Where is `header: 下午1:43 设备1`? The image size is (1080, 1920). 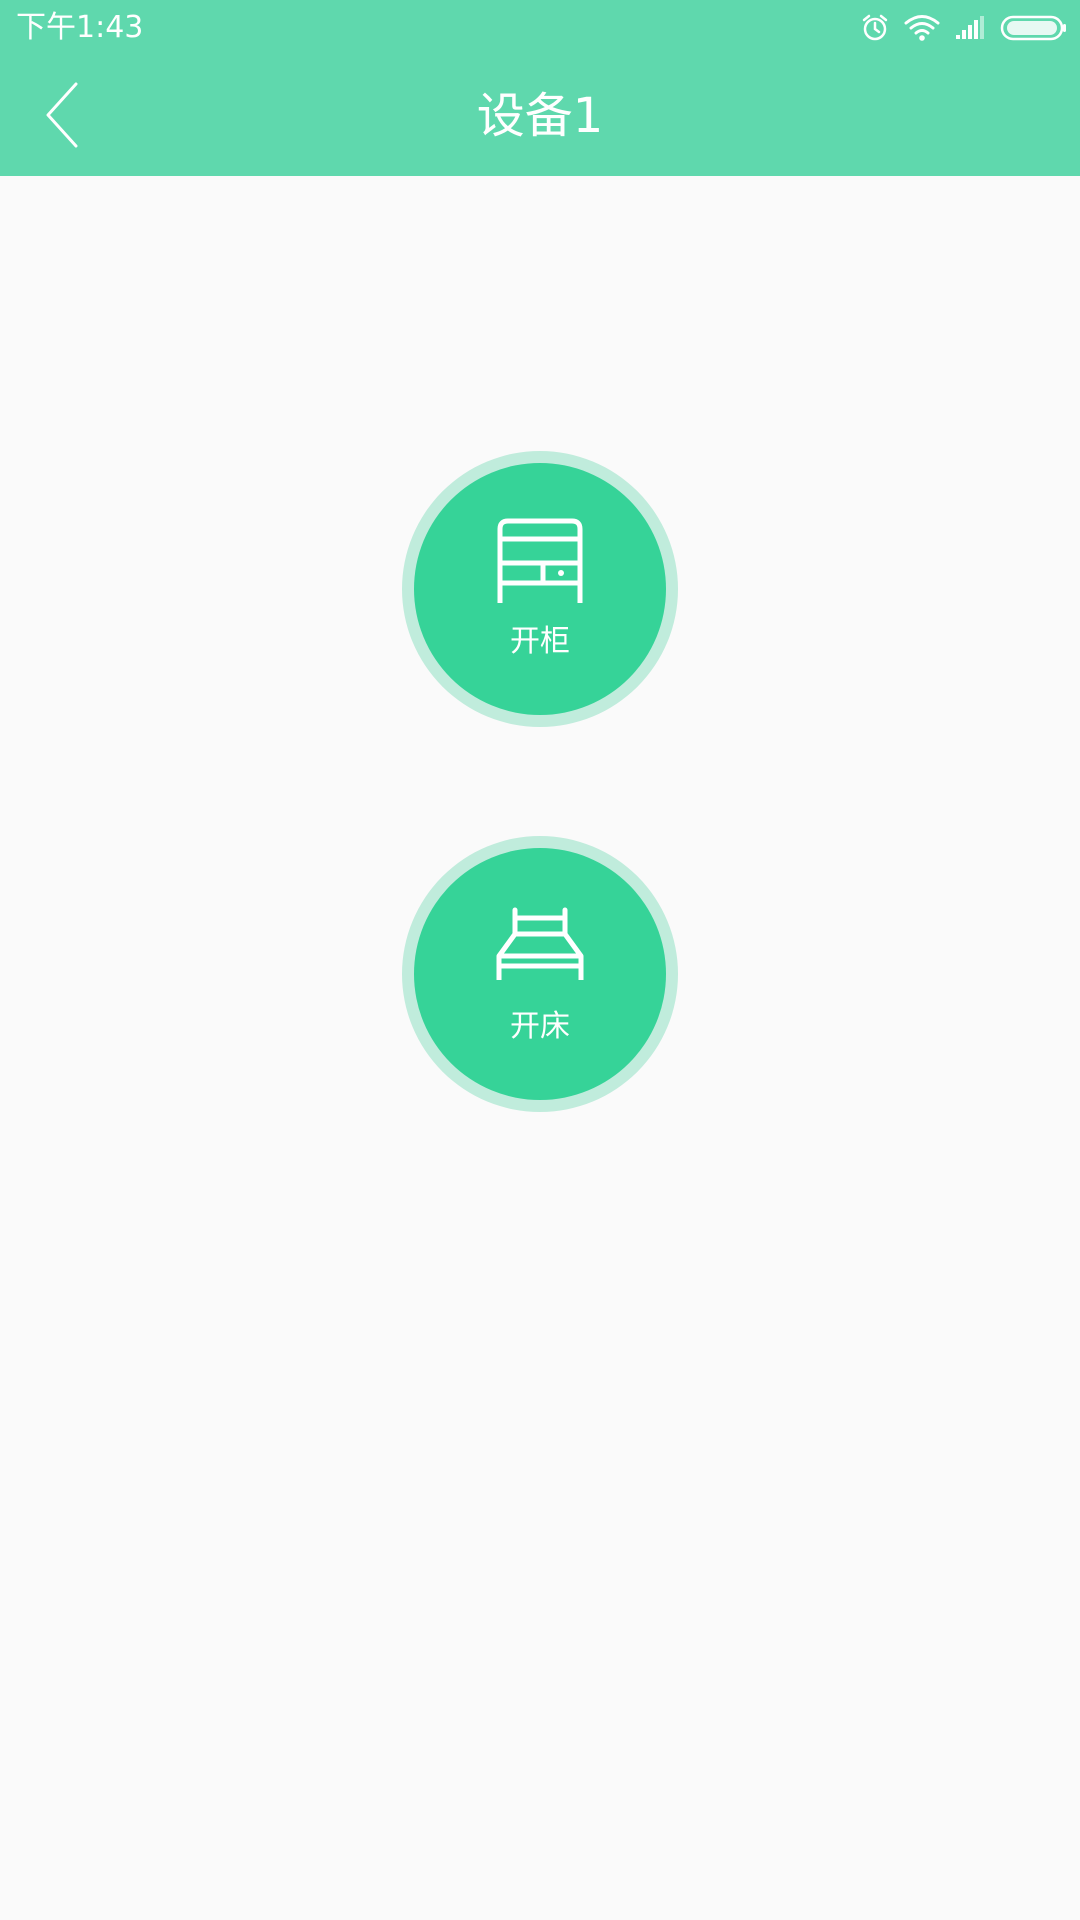 header: 下午1:43 设备1 is located at coordinates (540, 88).